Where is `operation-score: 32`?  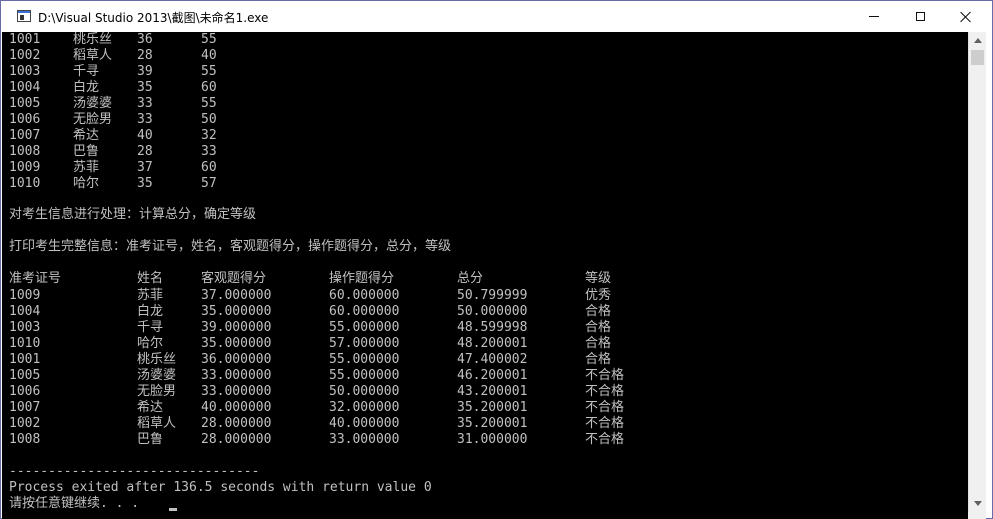
operation-score: 32 is located at coordinates (209, 135).